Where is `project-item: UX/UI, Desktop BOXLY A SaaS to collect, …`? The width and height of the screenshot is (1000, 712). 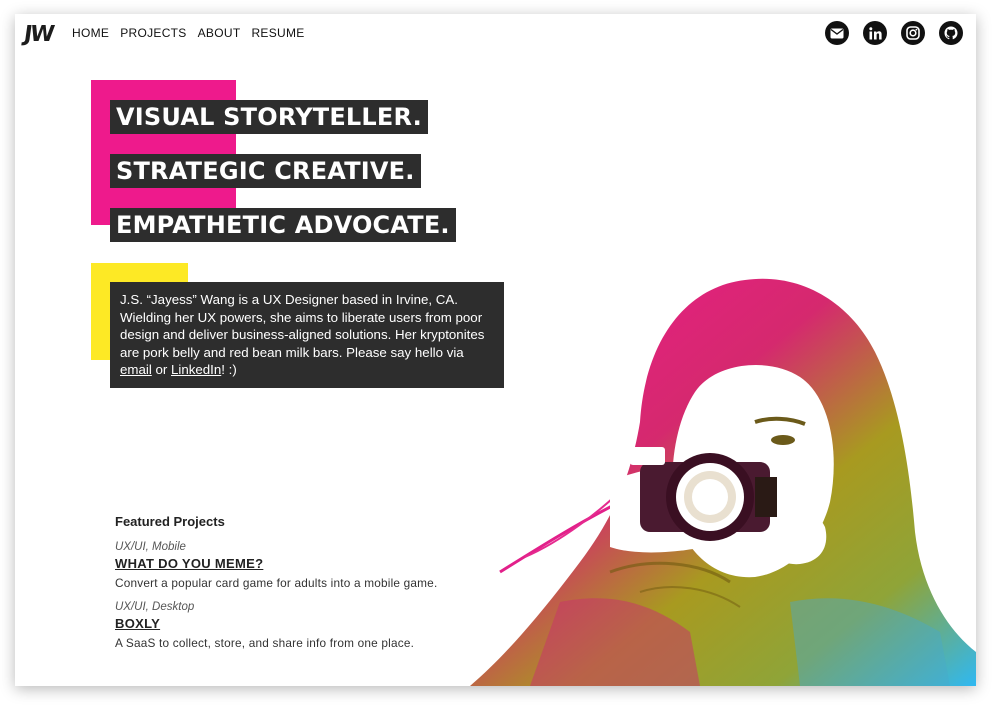 project-item: UX/UI, Desktop BOXLY A SaaS to collect, … is located at coordinates (315, 625).